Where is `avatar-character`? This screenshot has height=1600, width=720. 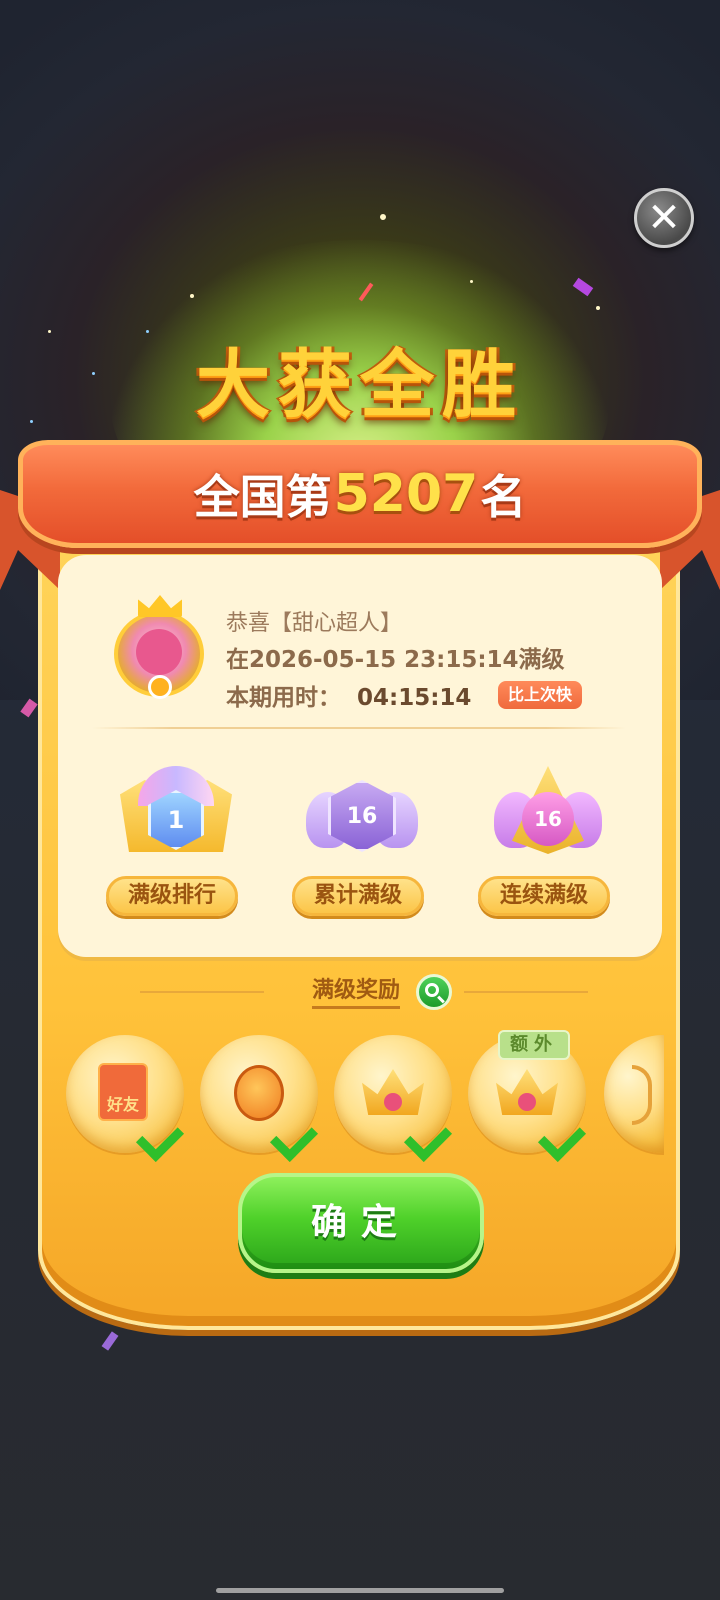
avatar-character is located at coordinates (159, 652).